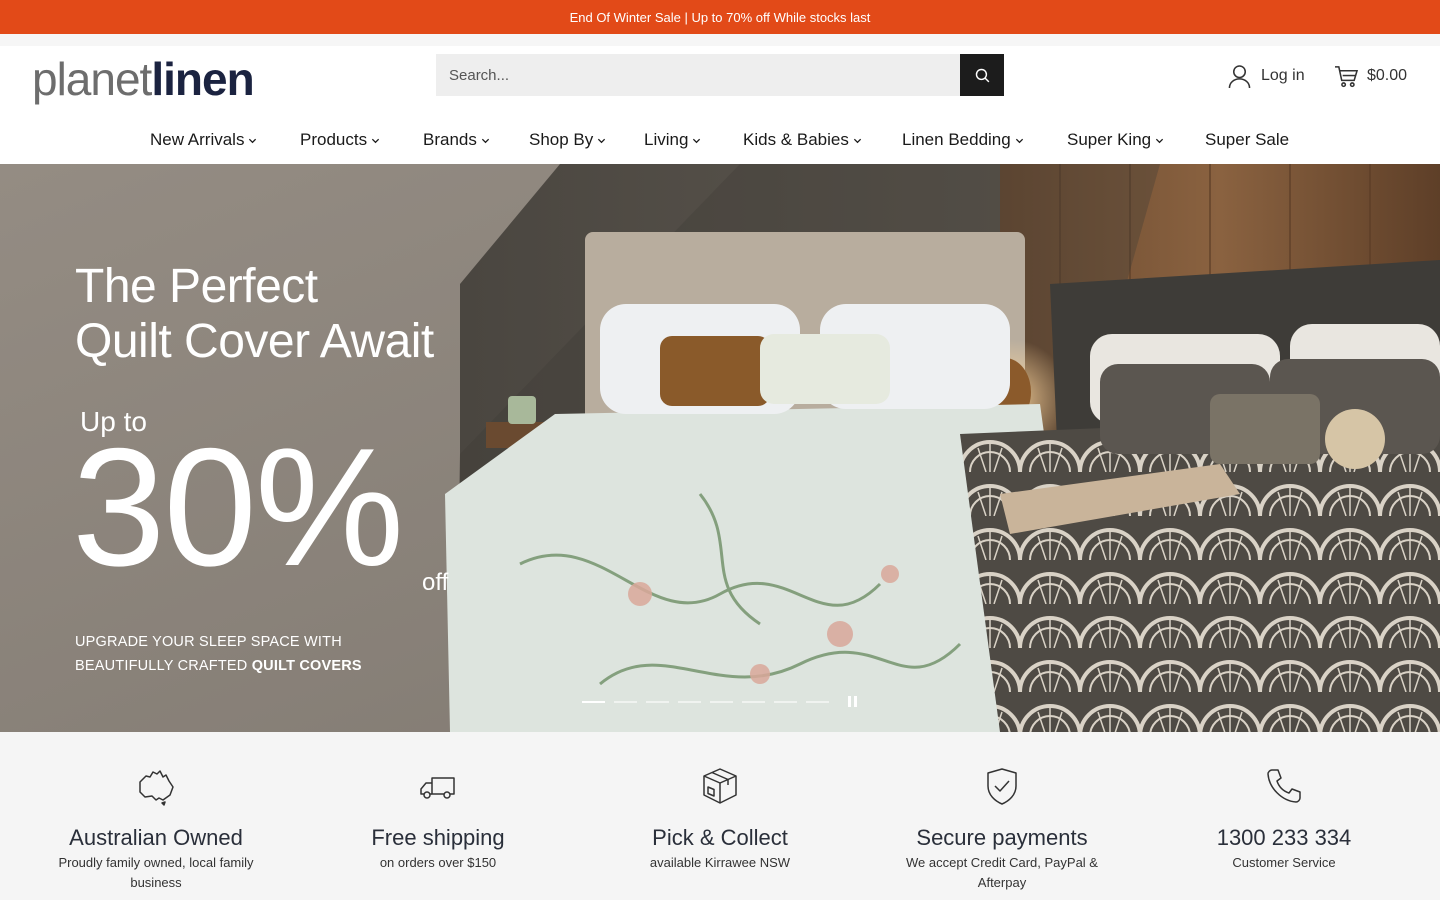 Image resolution: width=1440 pixels, height=900 pixels. I want to click on search-icon, so click(982, 75).